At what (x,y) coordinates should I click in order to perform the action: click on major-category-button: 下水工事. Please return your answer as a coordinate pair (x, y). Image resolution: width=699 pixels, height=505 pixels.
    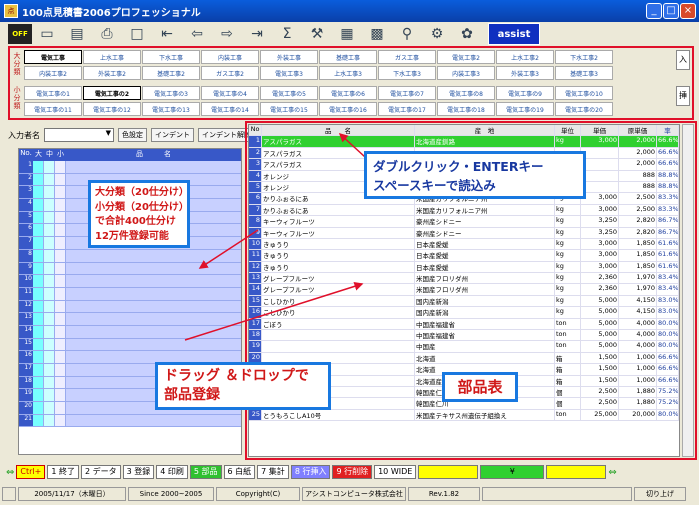
    Looking at the image, I should click on (171, 57).